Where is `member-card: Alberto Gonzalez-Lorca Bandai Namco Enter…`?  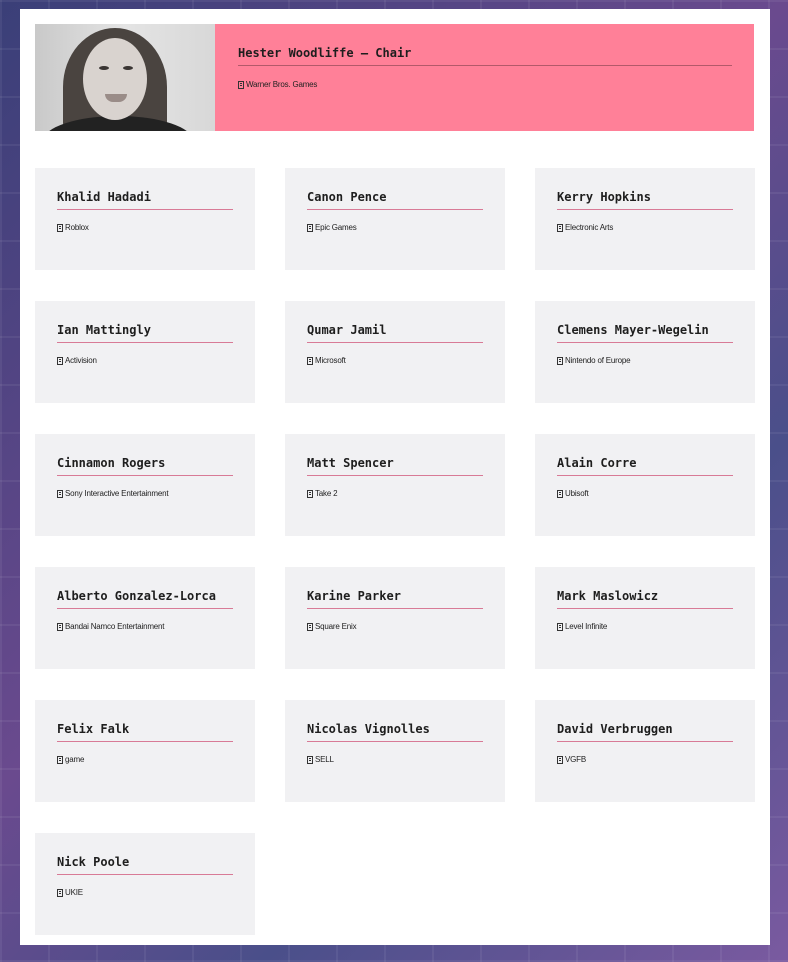
member-card: Alberto Gonzalez-Lorca Bandai Namco Enter… is located at coordinates (145, 618).